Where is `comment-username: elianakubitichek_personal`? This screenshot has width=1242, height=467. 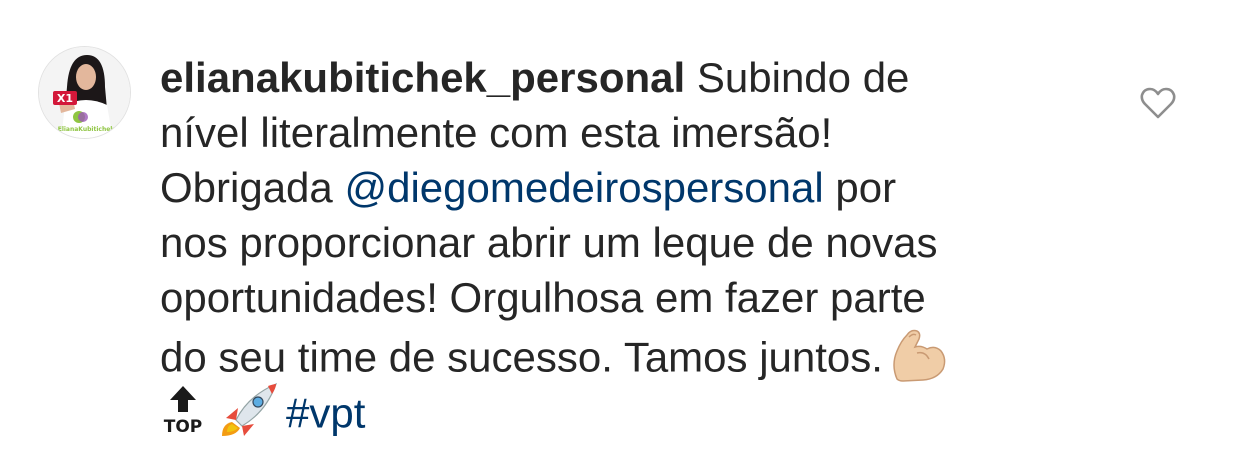 comment-username: elianakubitichek_personal is located at coordinates (422, 77).